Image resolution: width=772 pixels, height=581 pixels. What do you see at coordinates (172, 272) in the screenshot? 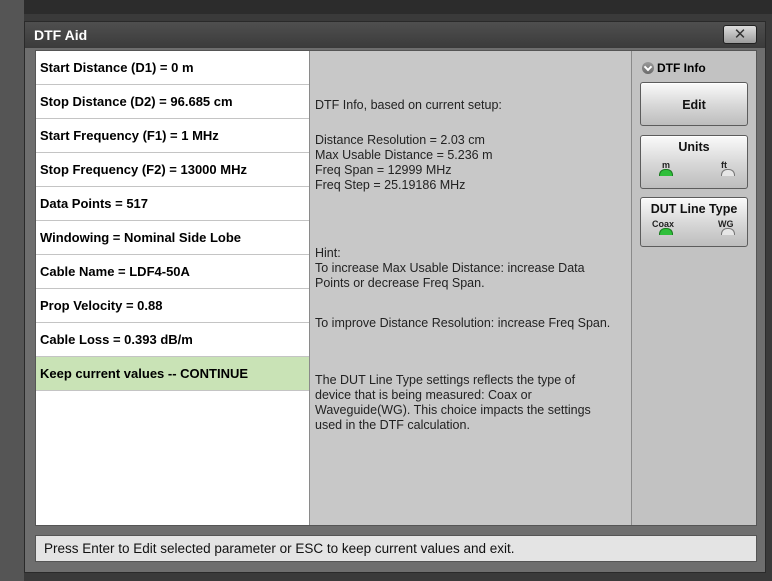
I see `param-cable-name: Cable Name = LDF4-50A` at bounding box center [172, 272].